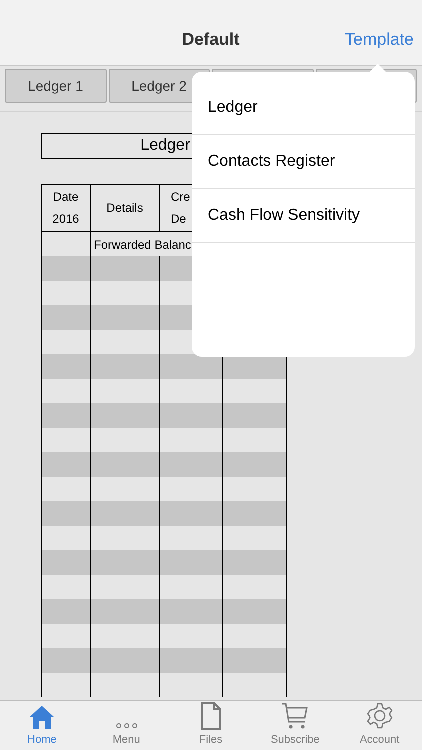 This screenshot has width=422, height=750. Describe the element at coordinates (42, 717) in the screenshot. I see `home-icon` at that location.